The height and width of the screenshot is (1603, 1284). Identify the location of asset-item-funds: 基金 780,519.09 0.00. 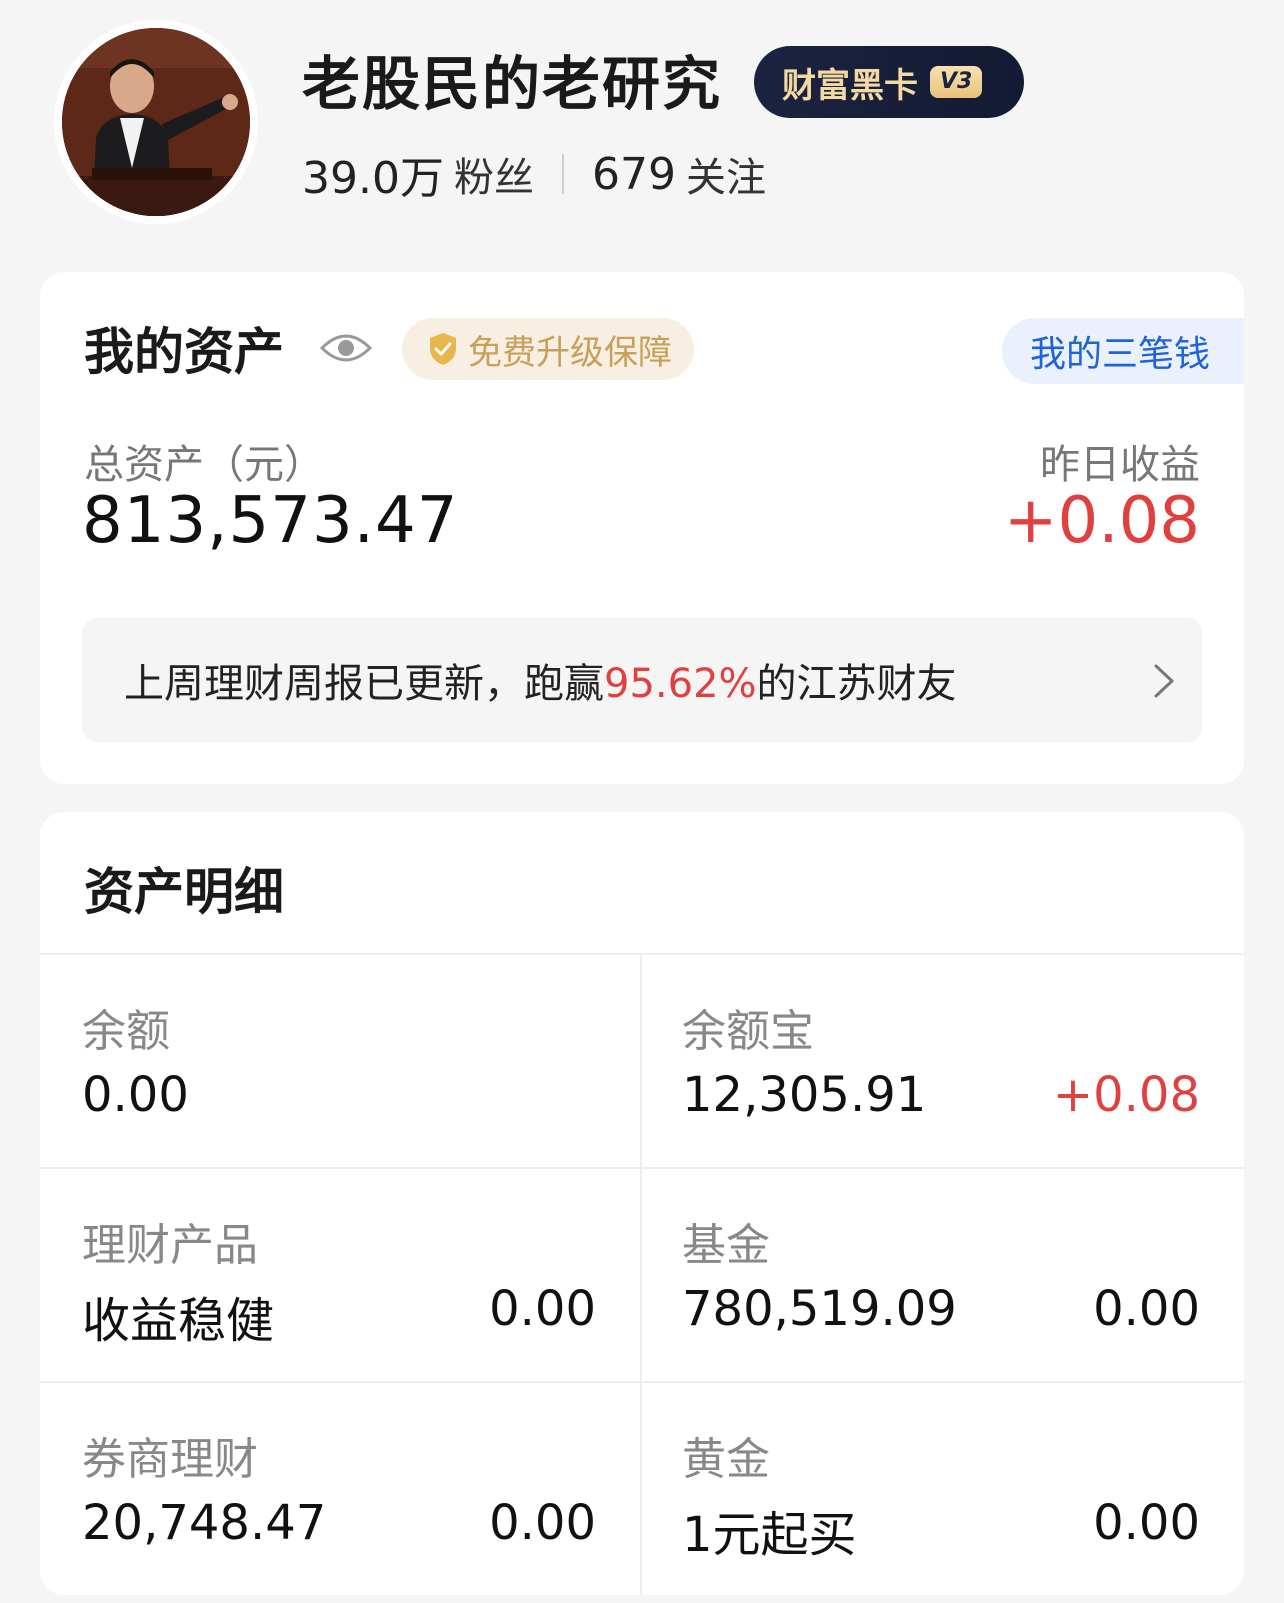
(943, 1276).